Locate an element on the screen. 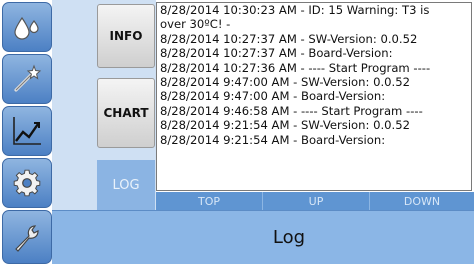 The width and height of the screenshot is (474, 264). down-button-label: DOWN is located at coordinates (422, 201).